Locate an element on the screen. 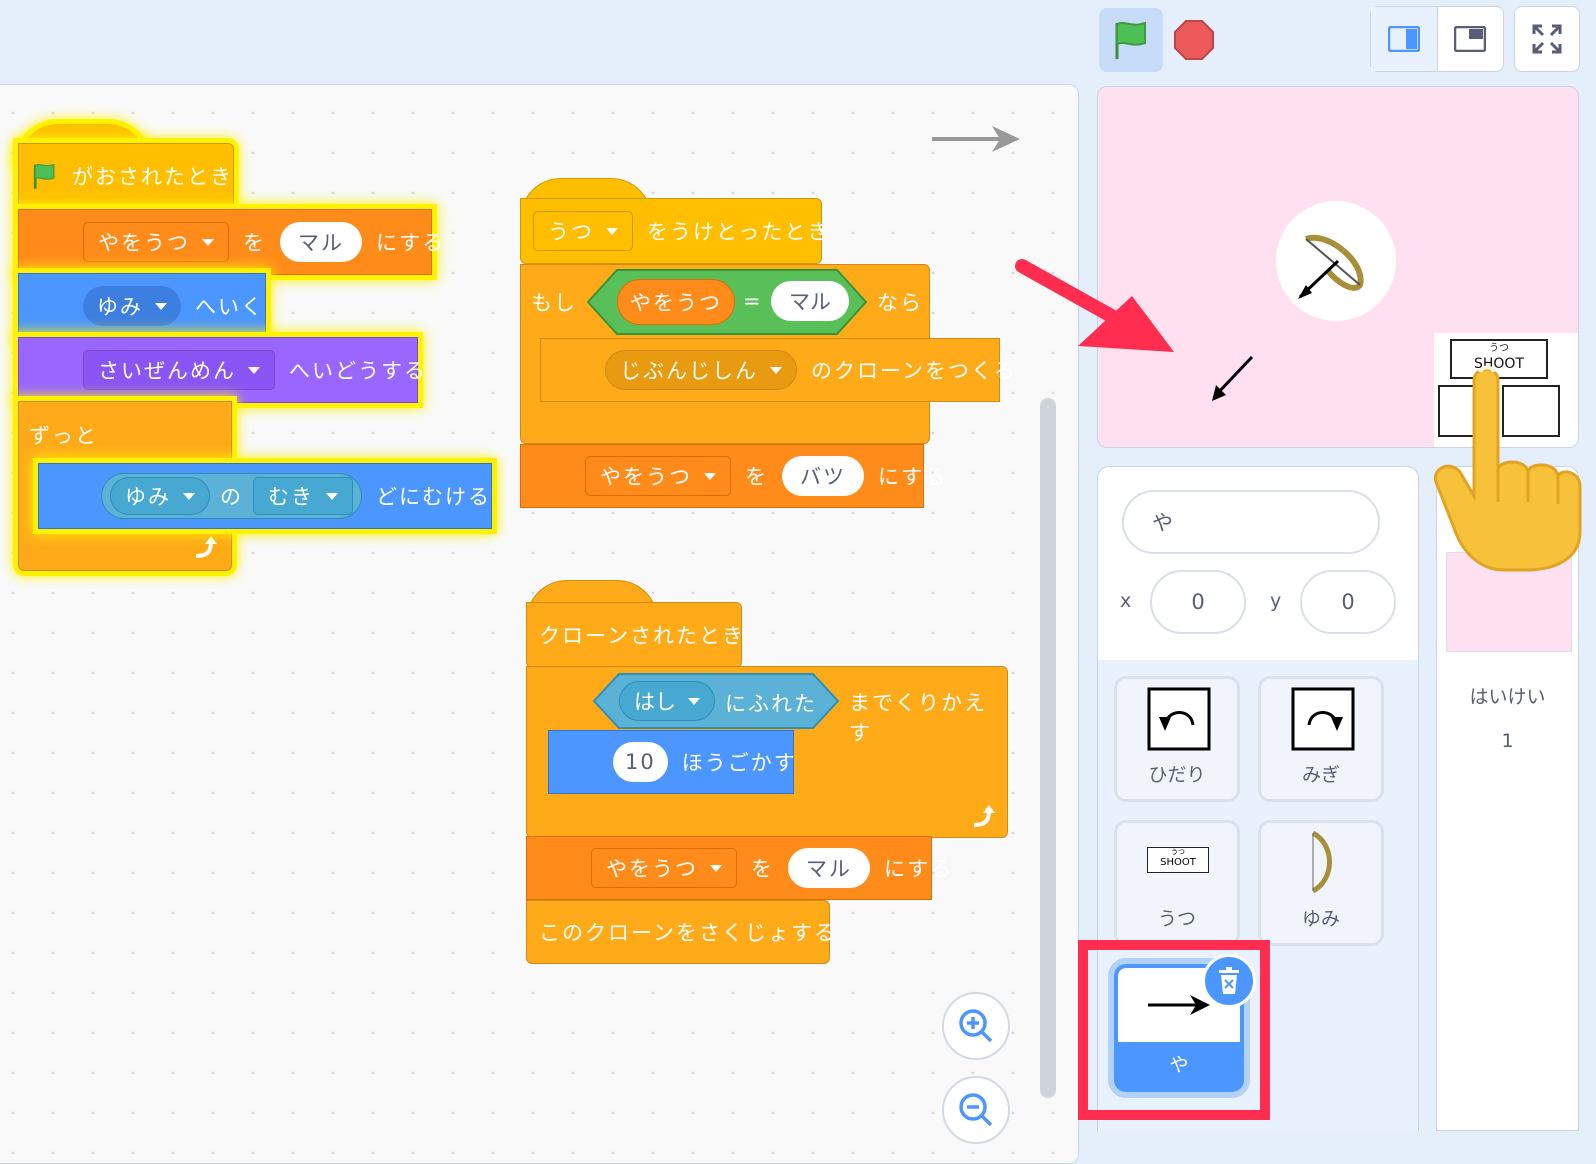  shoot-thumb-text: SHOOT is located at coordinates (1178, 862).